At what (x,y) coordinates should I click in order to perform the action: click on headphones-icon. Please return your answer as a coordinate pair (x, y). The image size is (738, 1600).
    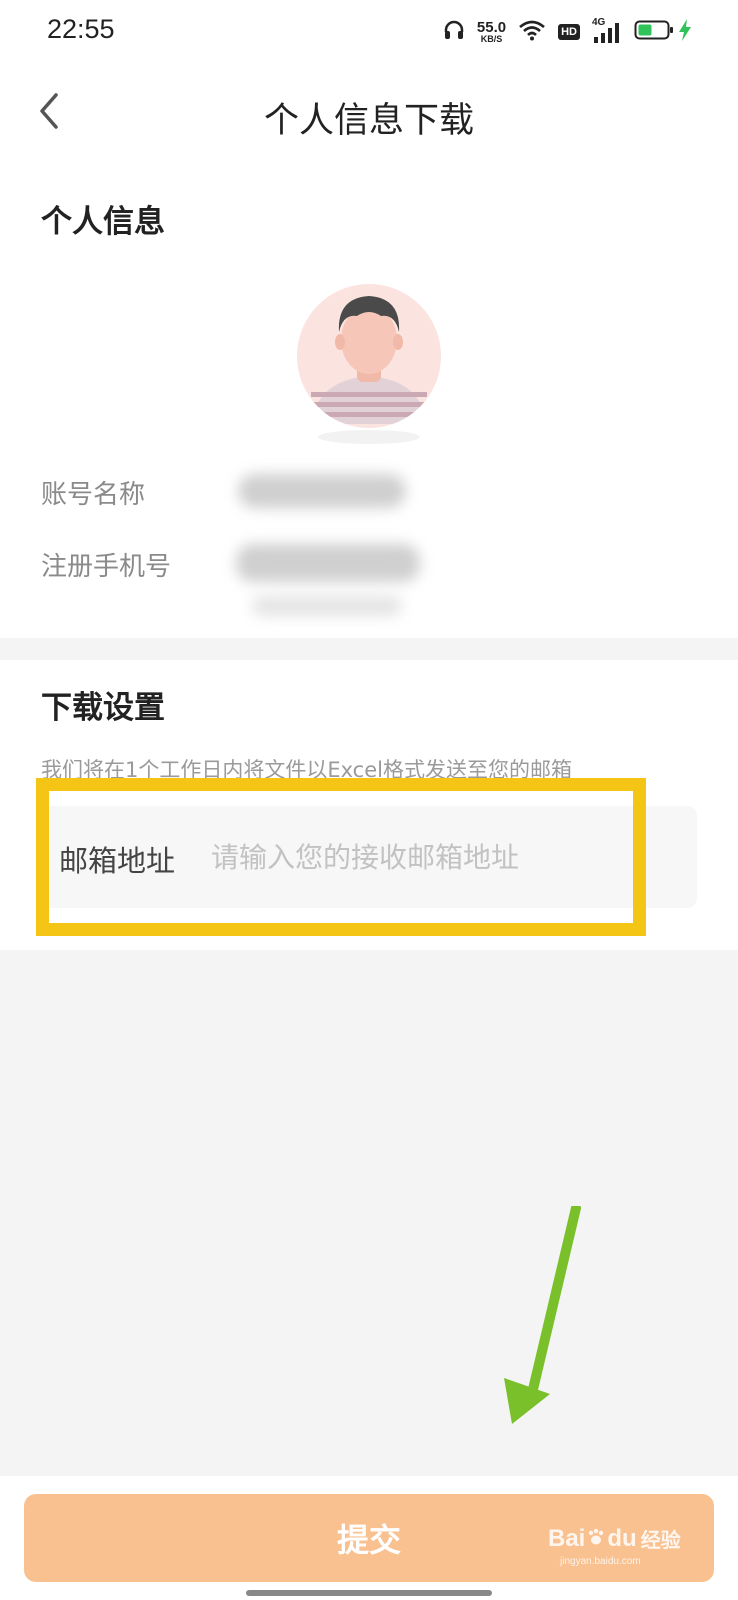
    Looking at the image, I should click on (454, 32).